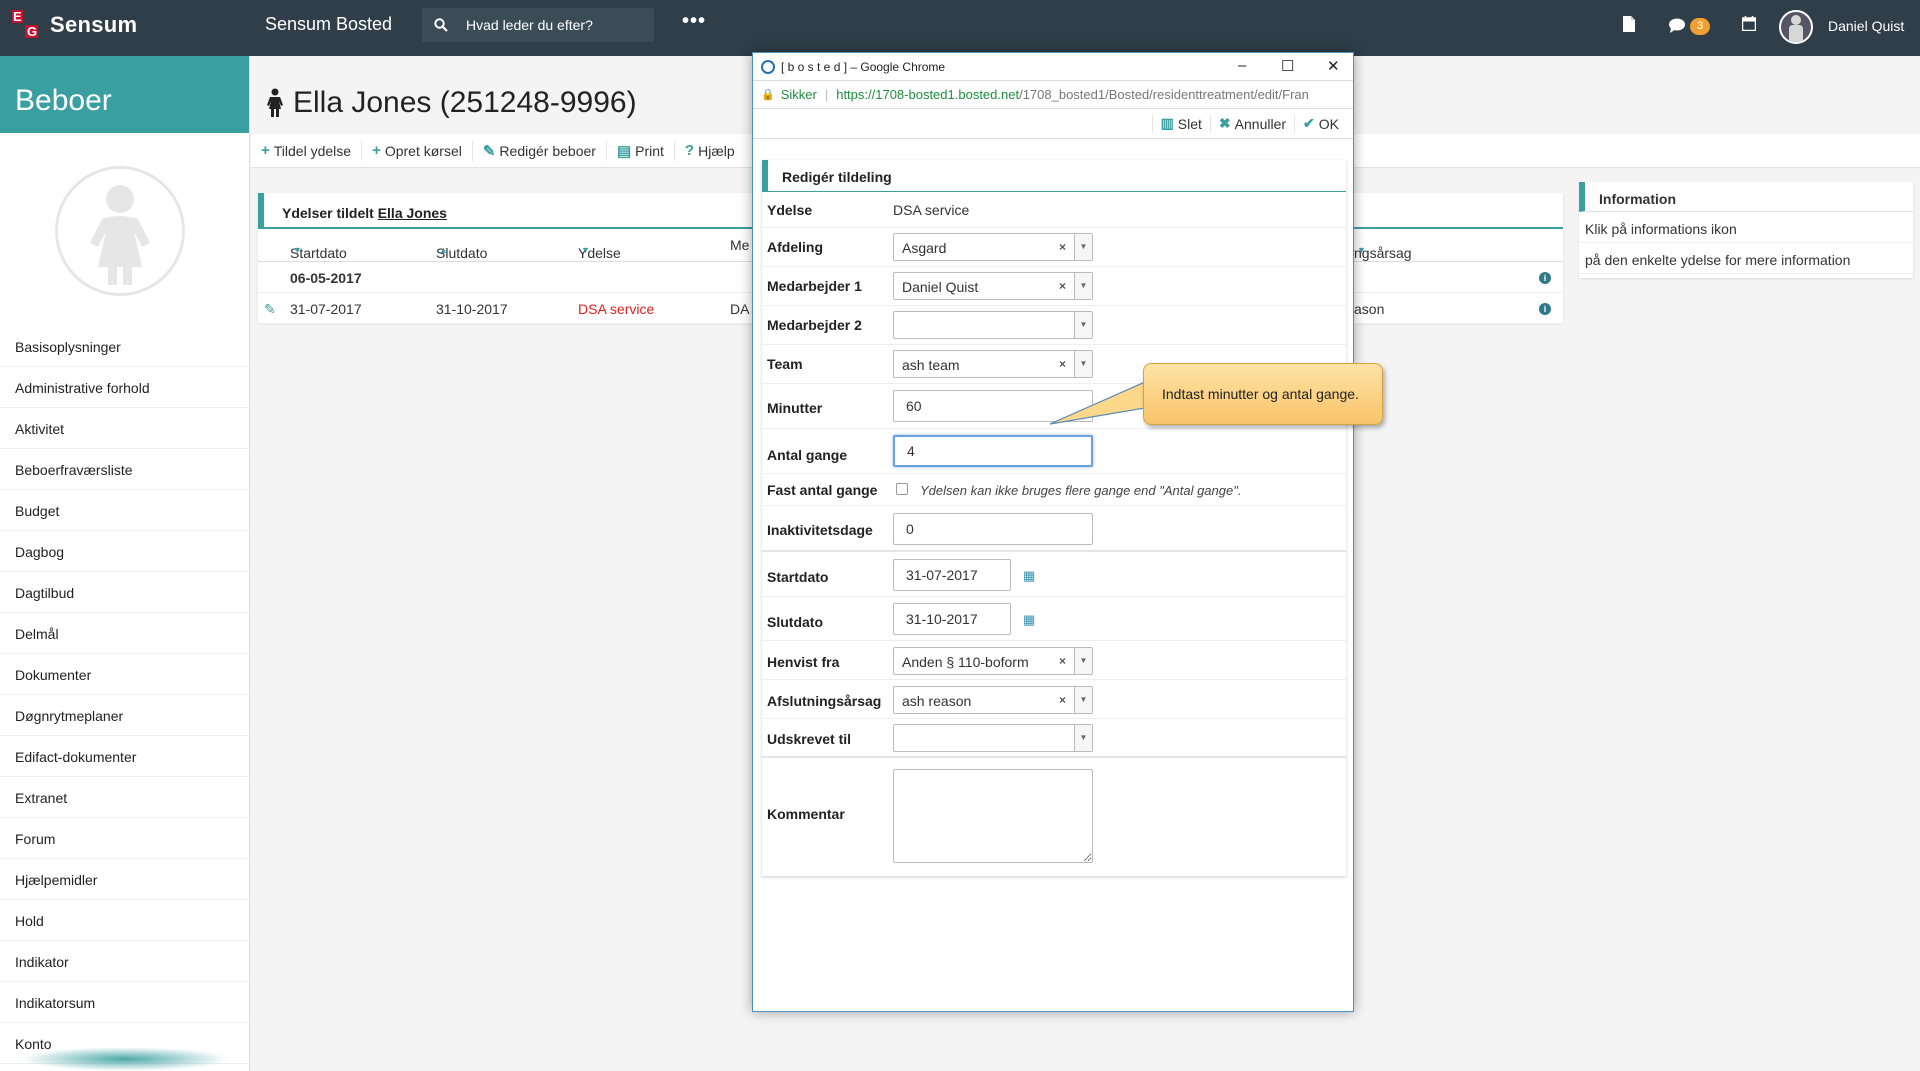  I want to click on row-startdato: 31-07-2017, so click(326, 309).